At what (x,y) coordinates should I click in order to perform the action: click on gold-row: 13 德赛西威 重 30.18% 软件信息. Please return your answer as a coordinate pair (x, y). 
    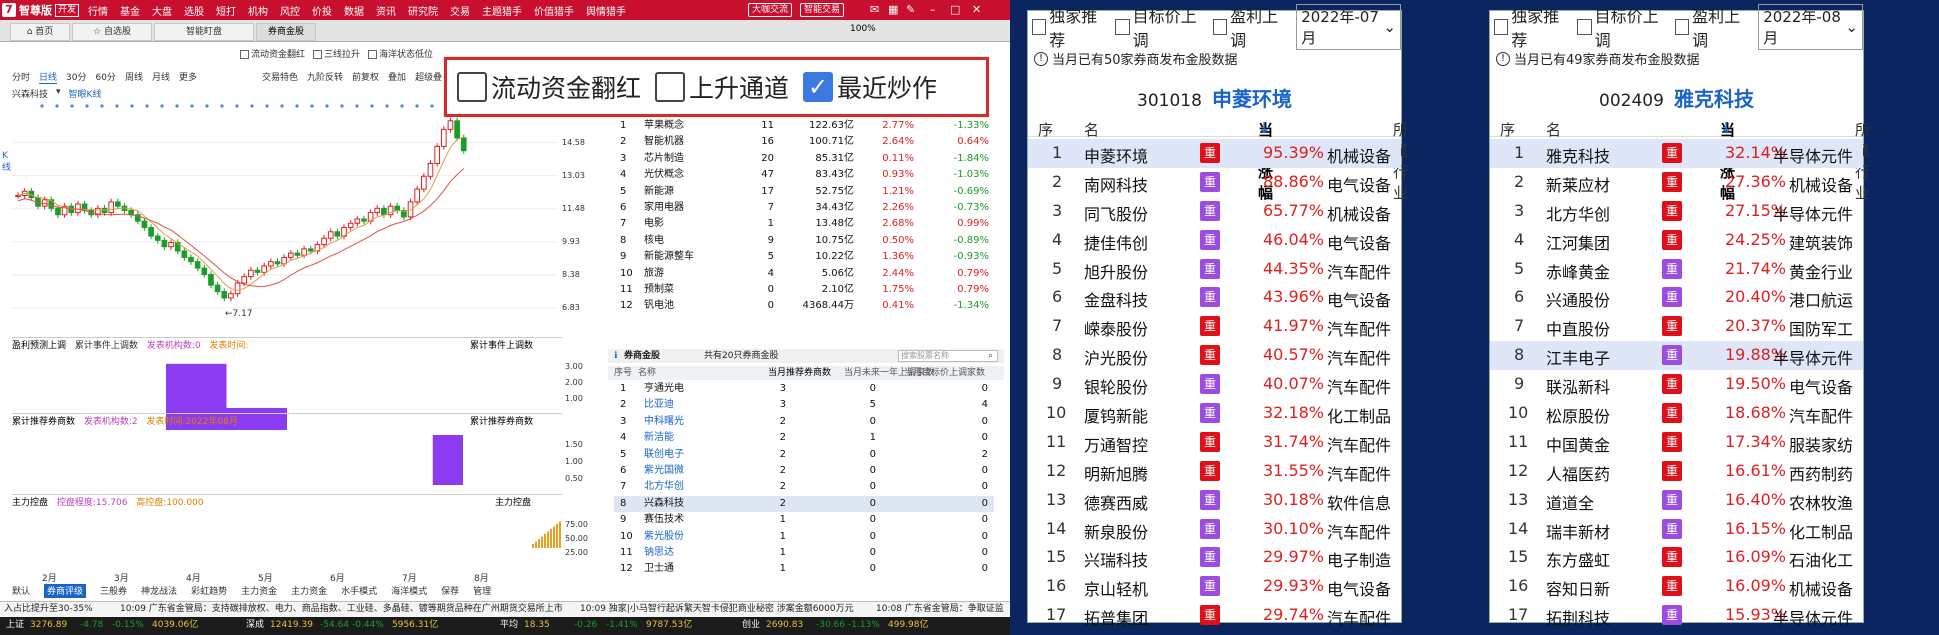
    Looking at the image, I should click on (1214, 500).